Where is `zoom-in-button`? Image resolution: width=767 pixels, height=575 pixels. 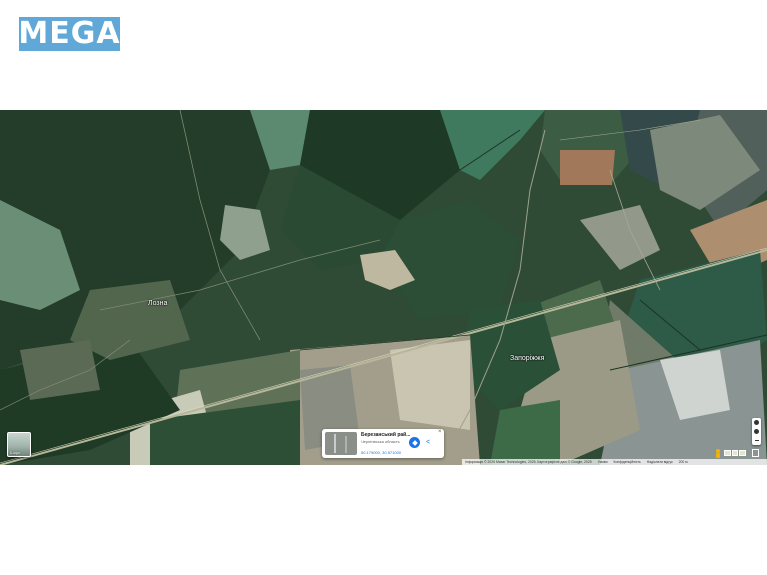
zoom-in-button is located at coordinates (756, 431).